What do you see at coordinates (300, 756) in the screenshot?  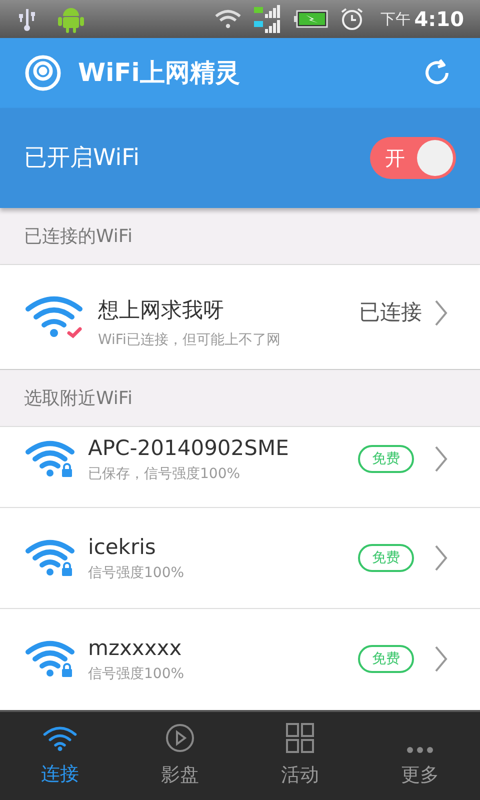 I see `nav-tab: 活动` at bounding box center [300, 756].